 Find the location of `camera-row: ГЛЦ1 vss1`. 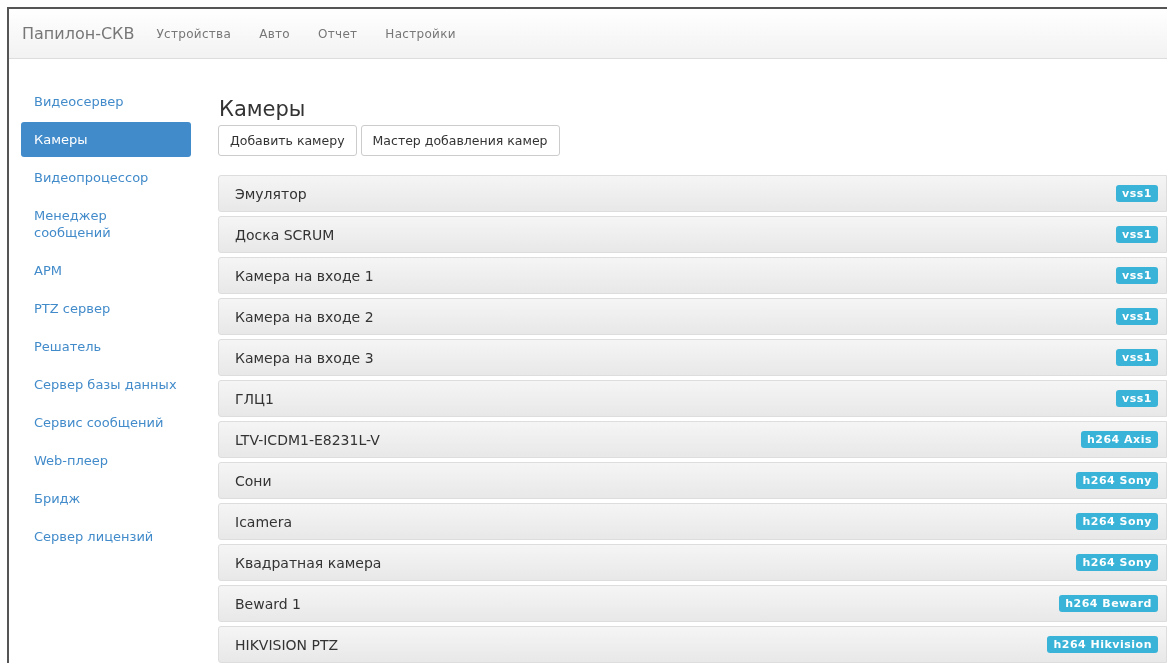

camera-row: ГЛЦ1 vss1 is located at coordinates (692, 398).